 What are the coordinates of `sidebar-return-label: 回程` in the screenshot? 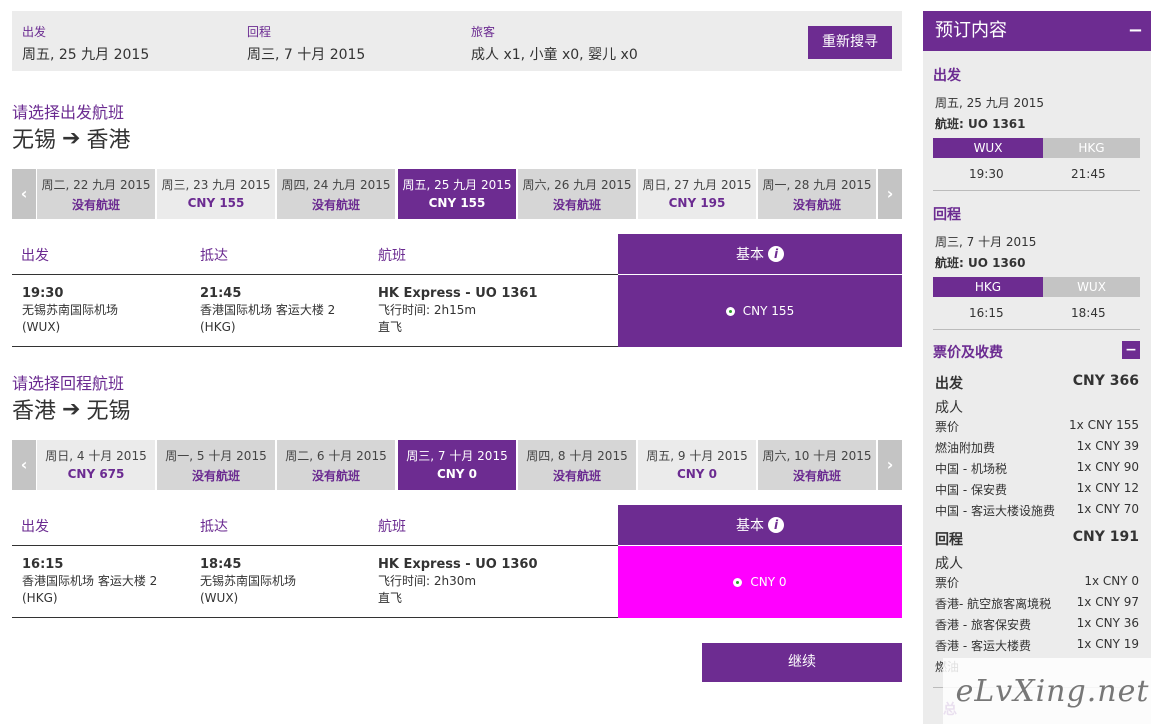 It's located at (947, 215).